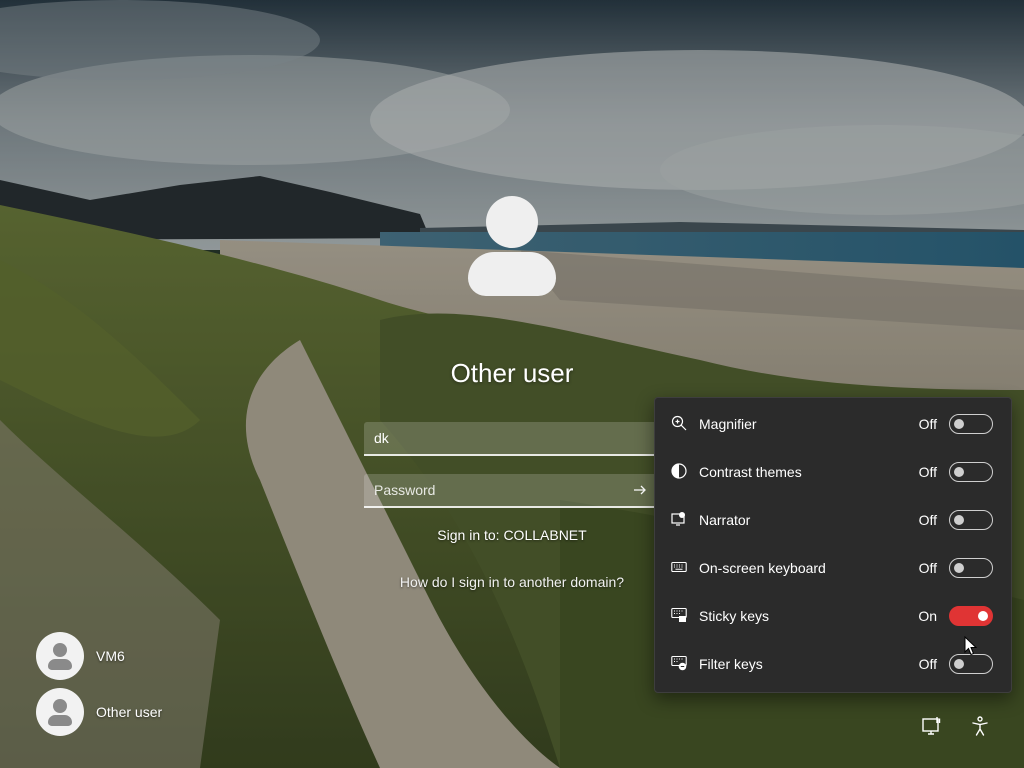  Describe the element at coordinates (511, 491) in the screenshot. I see `password-field: Password` at that location.